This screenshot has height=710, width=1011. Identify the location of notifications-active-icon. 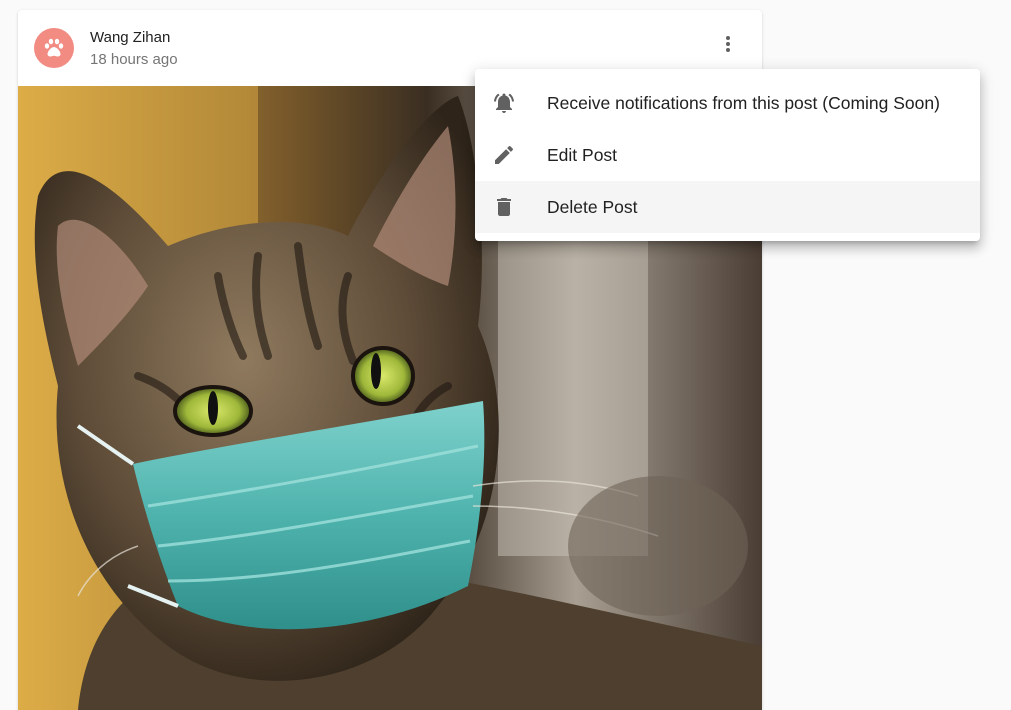
(504, 103).